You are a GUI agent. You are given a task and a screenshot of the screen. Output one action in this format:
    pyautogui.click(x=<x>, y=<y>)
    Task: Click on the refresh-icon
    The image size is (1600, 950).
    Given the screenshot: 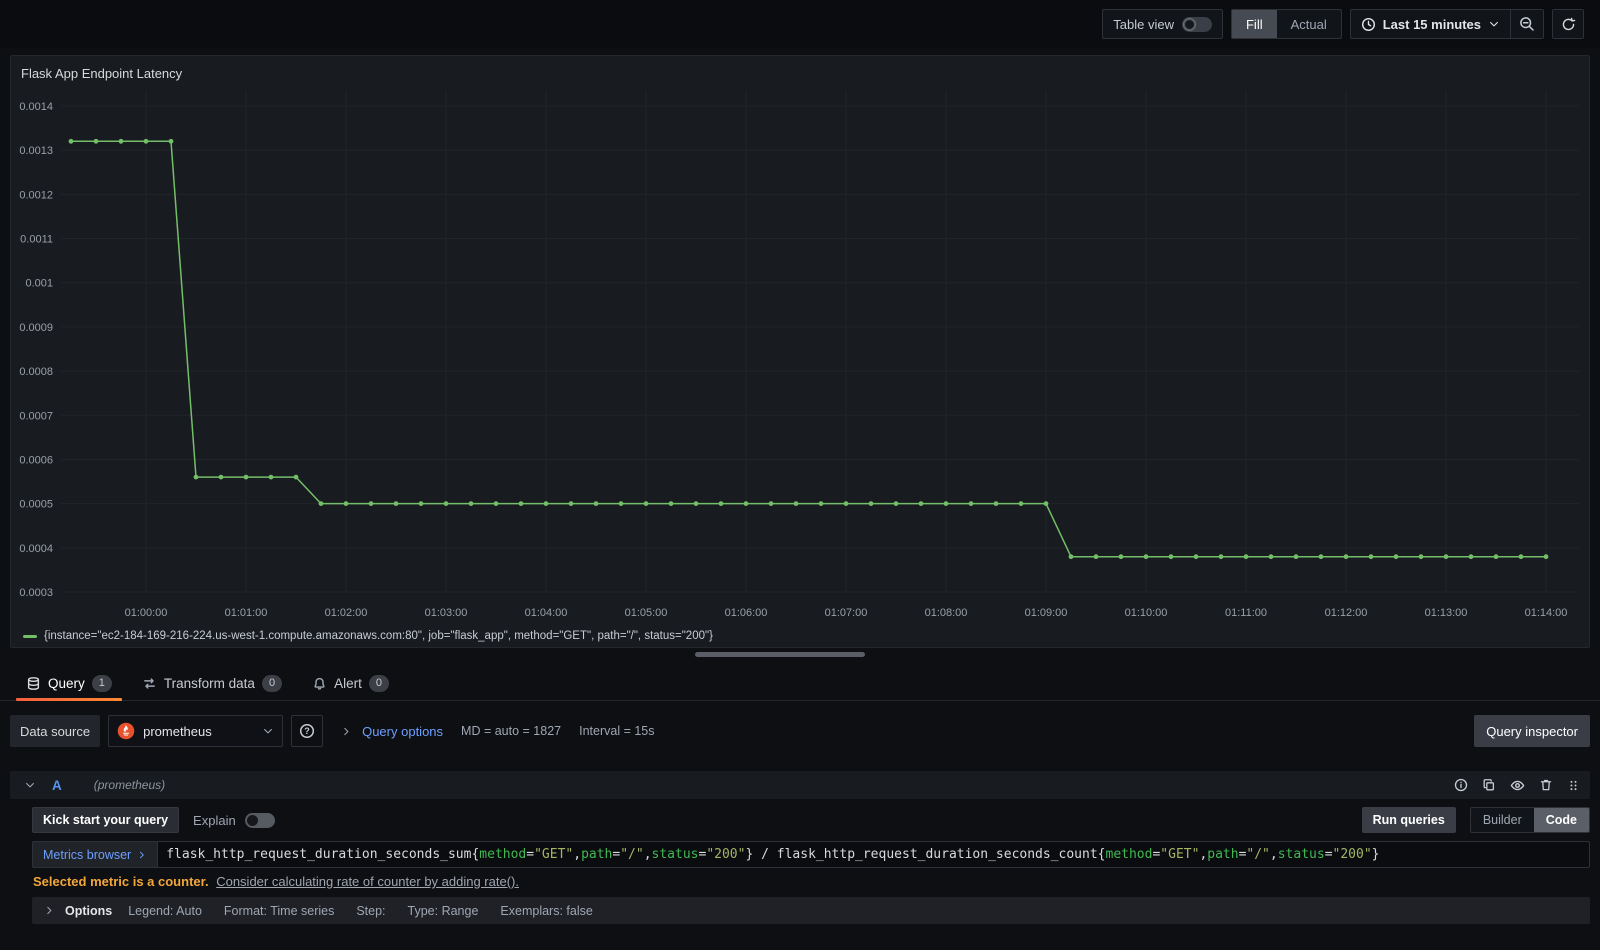 What is the action you would take?
    pyautogui.click(x=1568, y=24)
    